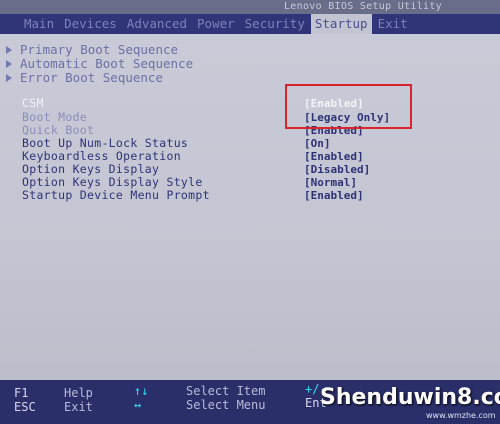 This screenshot has width=500, height=424. Describe the element at coordinates (33, 103) in the screenshot. I see `option-label-csm: CSM` at that location.